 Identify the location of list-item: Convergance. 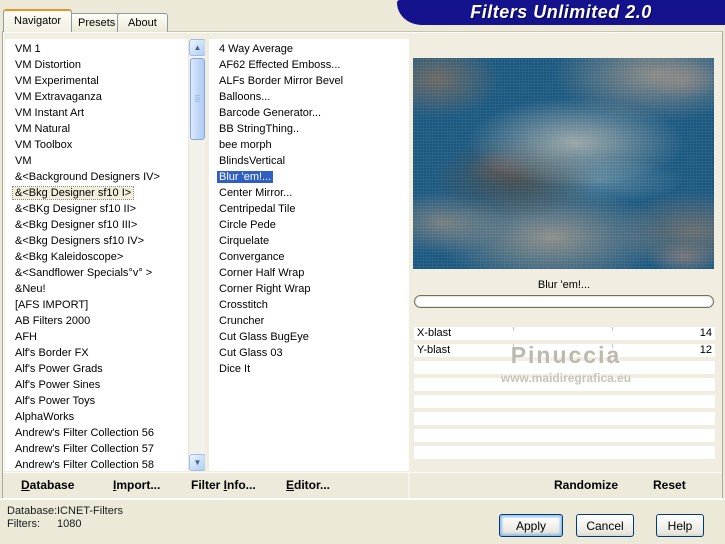
(309, 257).